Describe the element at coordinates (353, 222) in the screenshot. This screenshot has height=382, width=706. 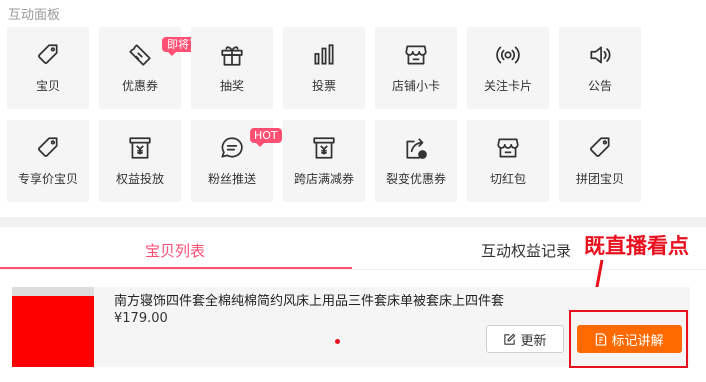
I see `section-divider` at that location.